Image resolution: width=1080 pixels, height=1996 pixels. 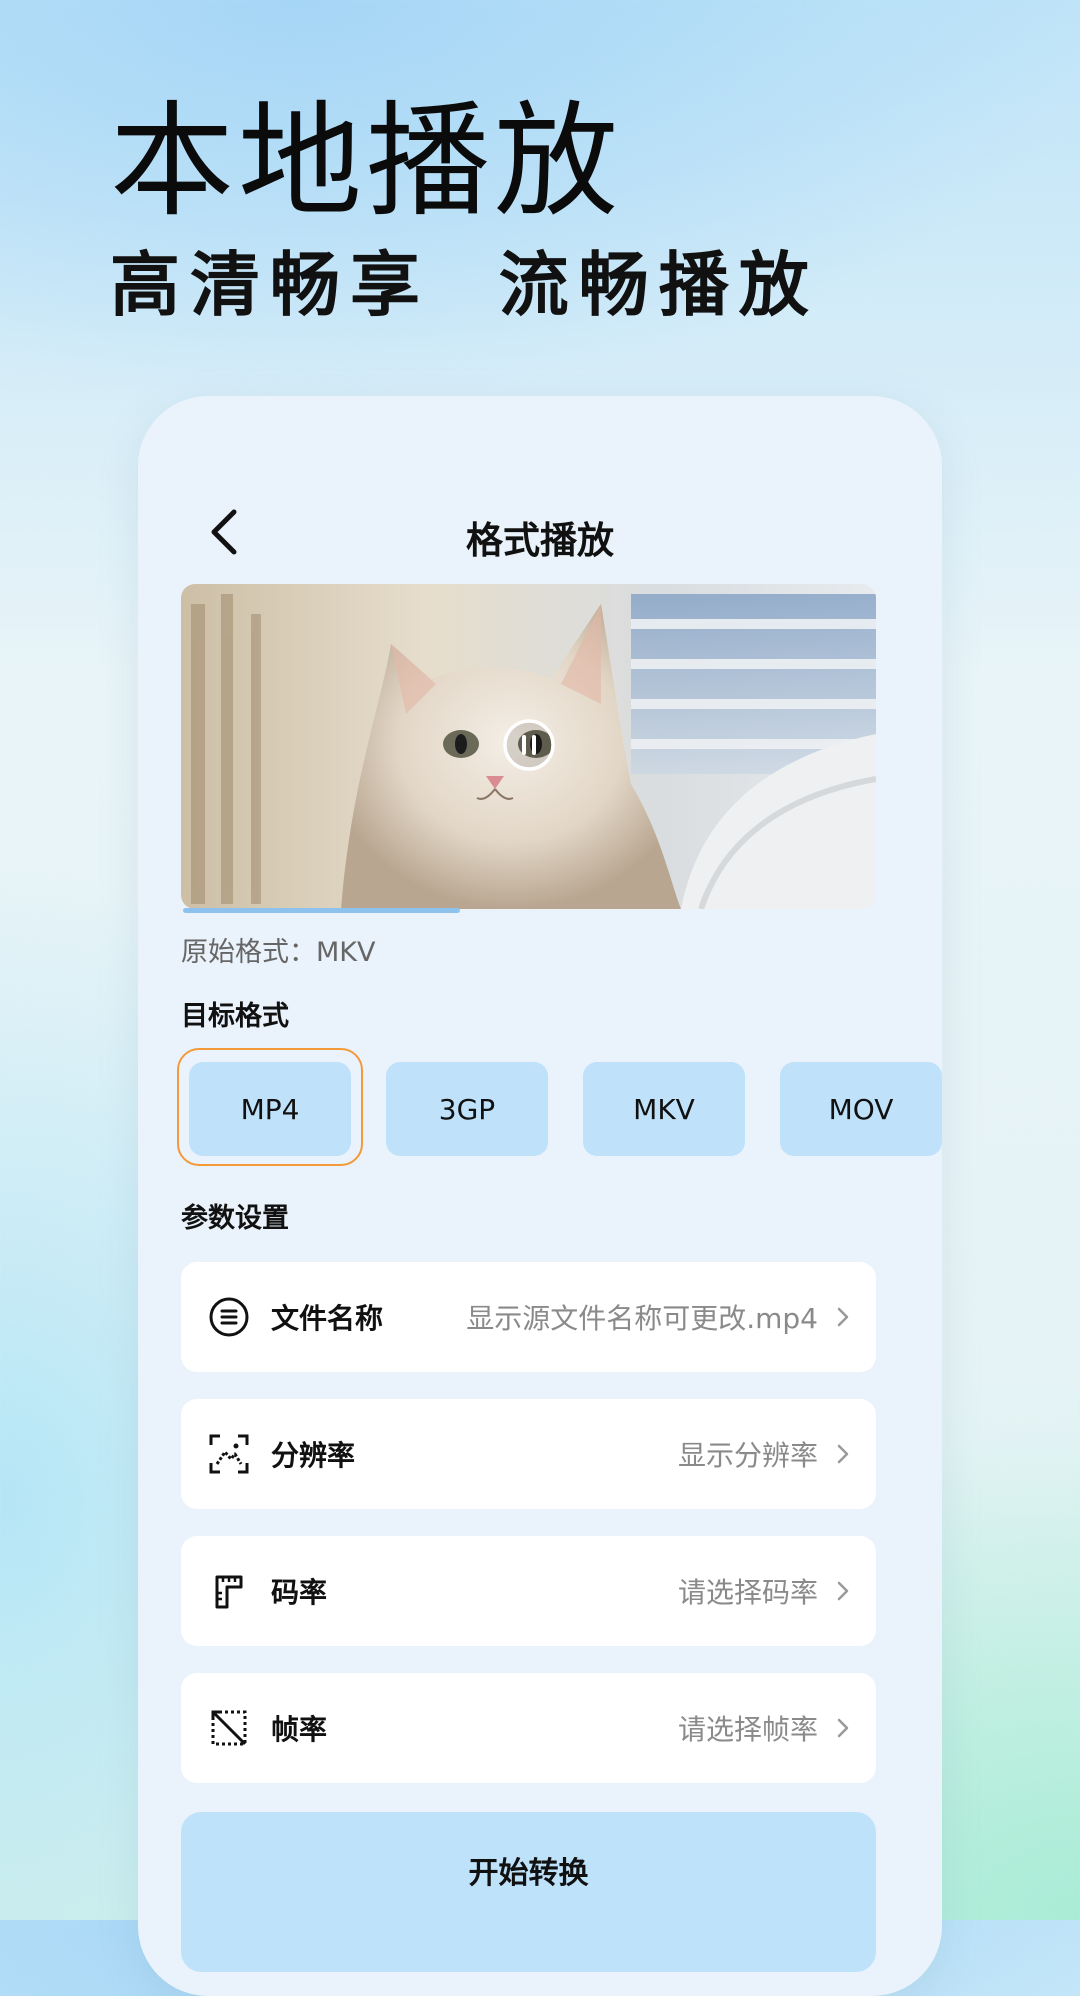 What do you see at coordinates (528, 1873) in the screenshot?
I see `start-convert-label: 开始转换` at bounding box center [528, 1873].